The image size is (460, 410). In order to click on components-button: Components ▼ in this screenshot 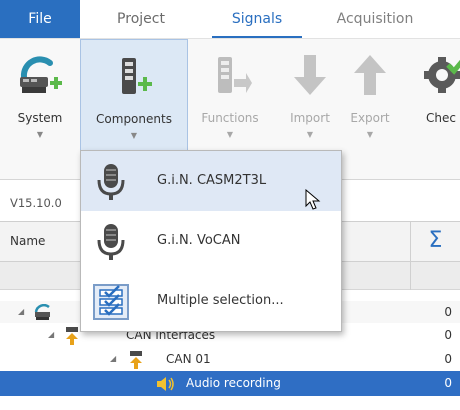, I will do `click(134, 97)`.